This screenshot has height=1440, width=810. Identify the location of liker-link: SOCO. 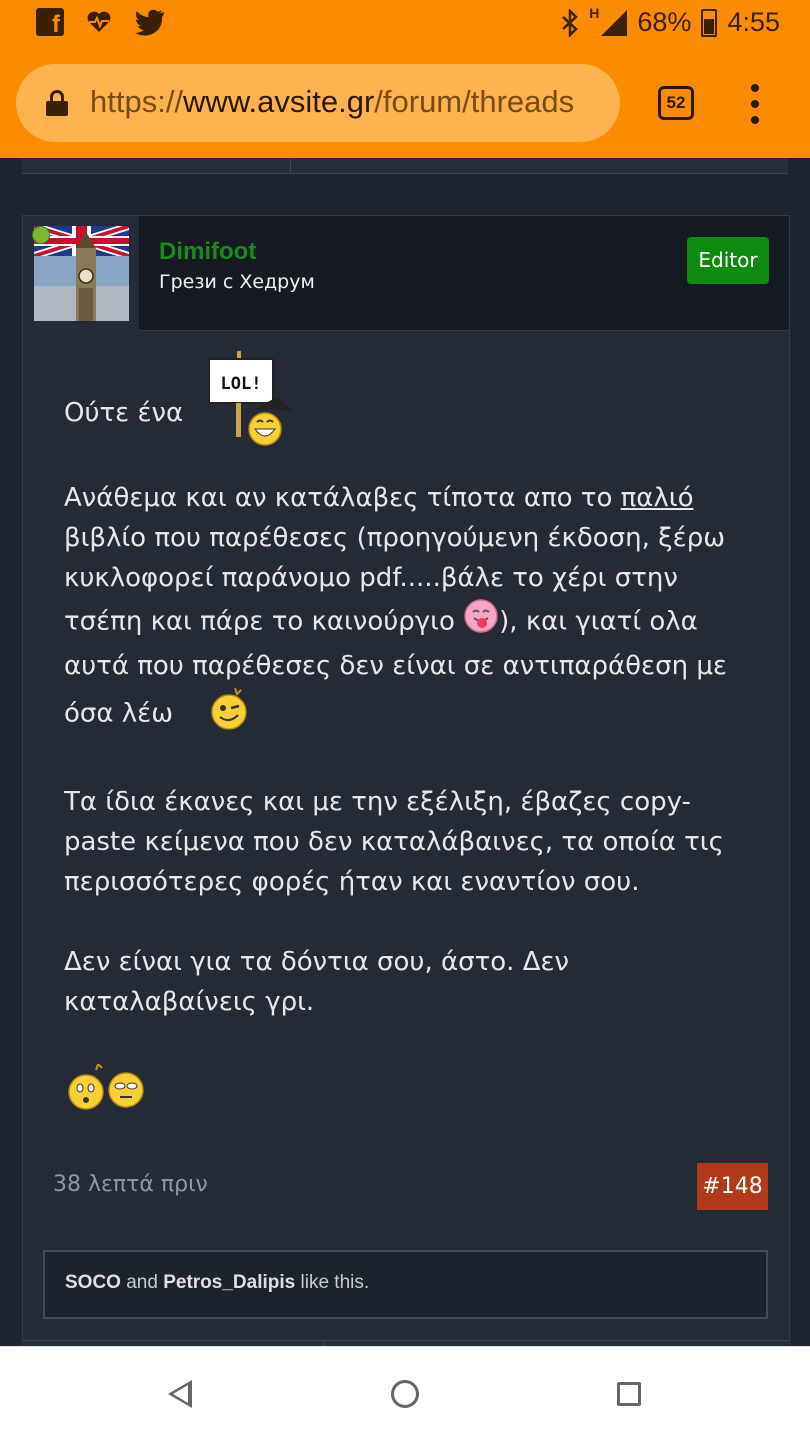
(93, 1282).